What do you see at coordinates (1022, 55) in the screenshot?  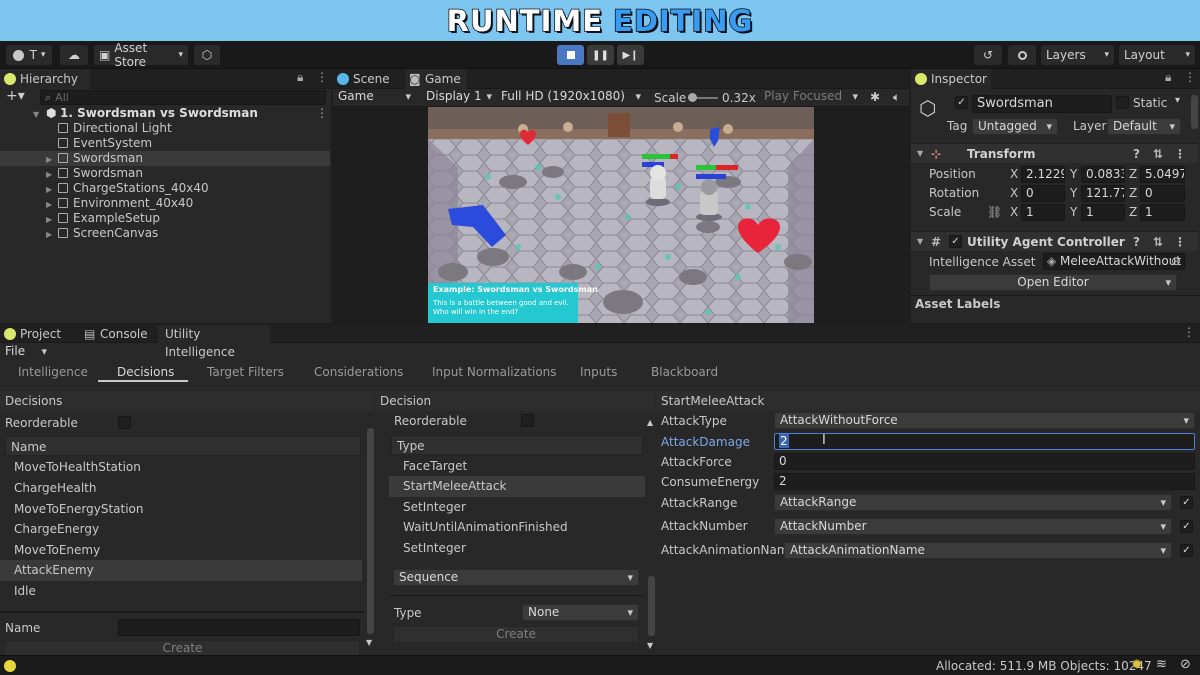 I see `search-button` at bounding box center [1022, 55].